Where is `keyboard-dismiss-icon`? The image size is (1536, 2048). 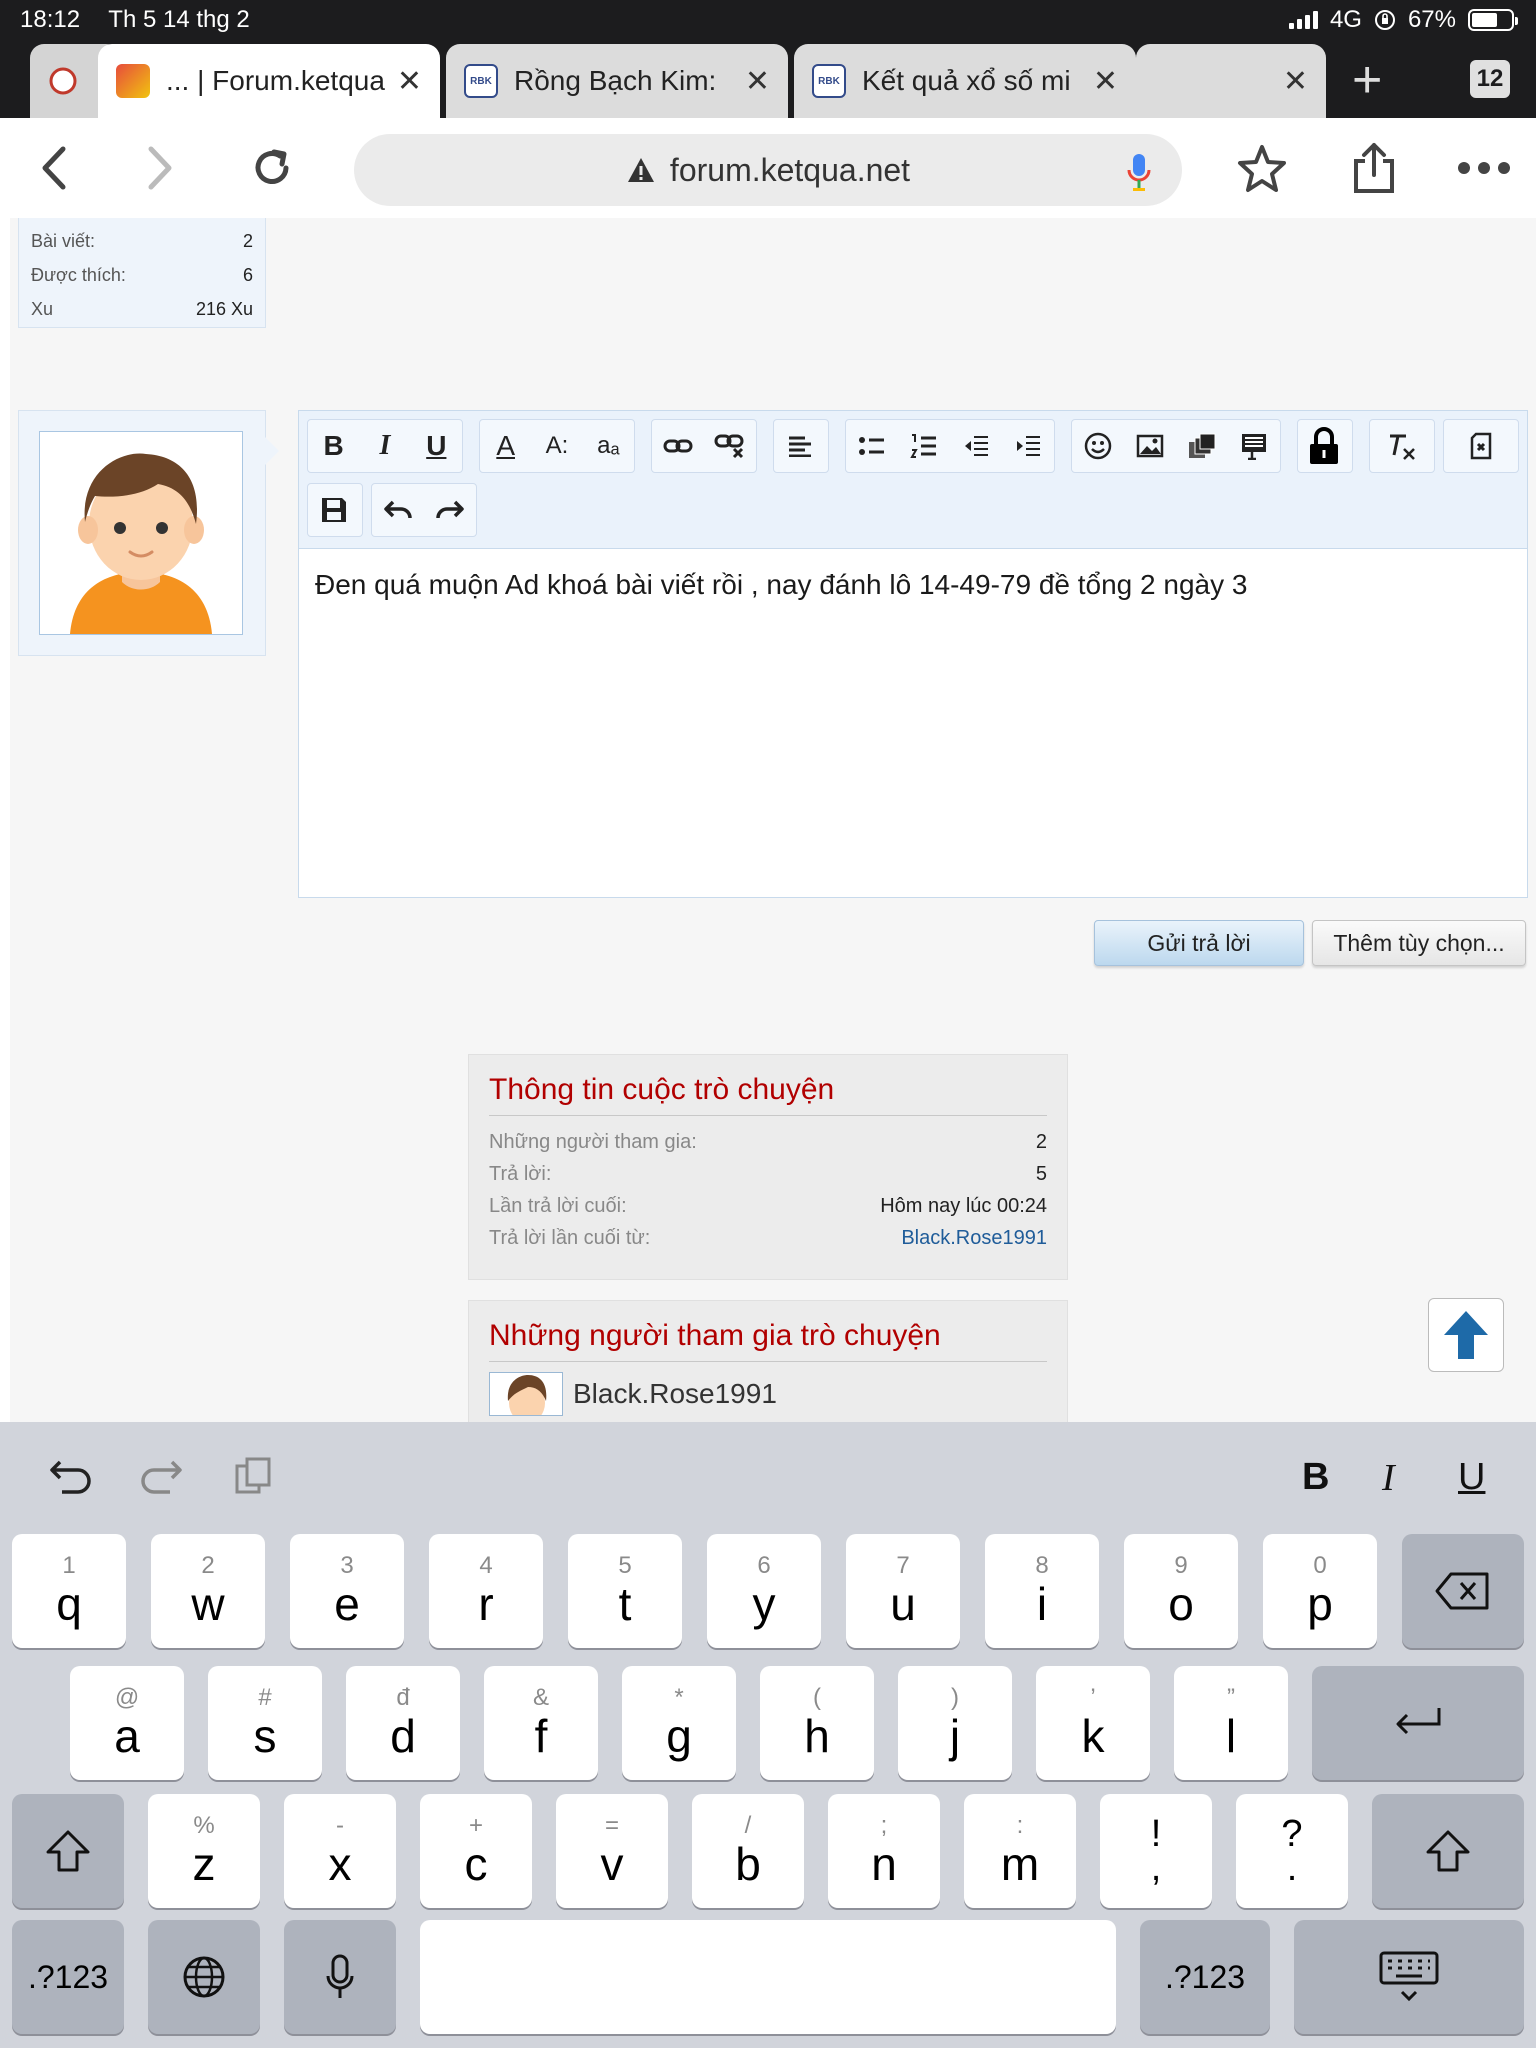 keyboard-dismiss-icon is located at coordinates (1409, 1976).